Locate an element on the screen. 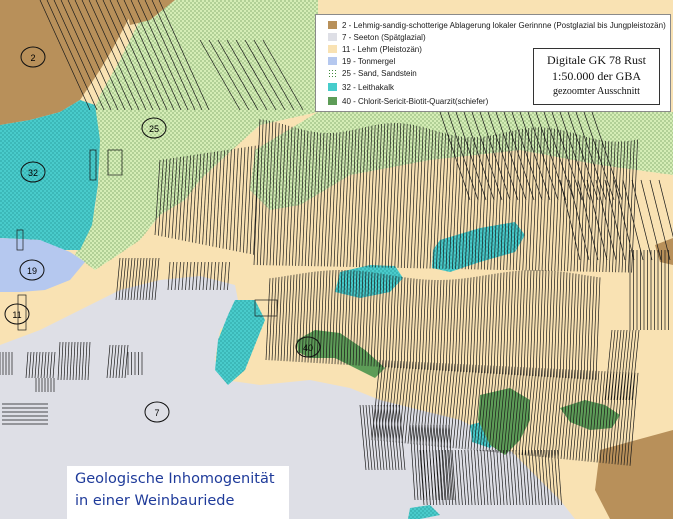  swatch-brown-icon is located at coordinates (332, 25).